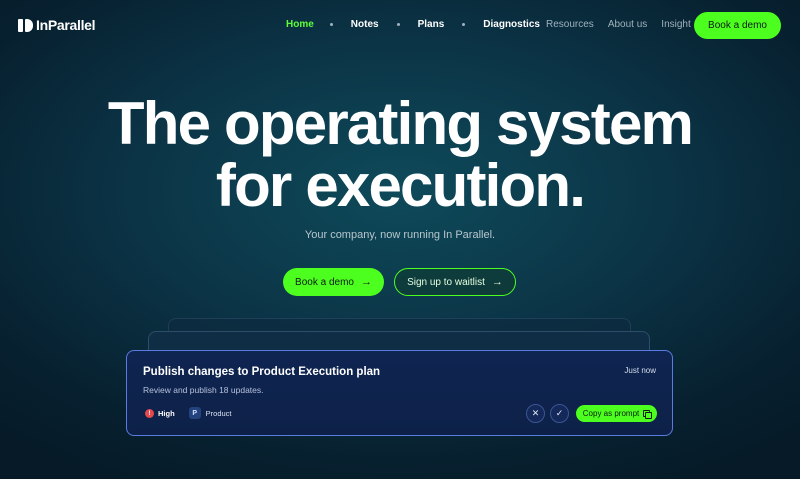 The image size is (800, 479). I want to click on copy-icon, so click(648, 414).